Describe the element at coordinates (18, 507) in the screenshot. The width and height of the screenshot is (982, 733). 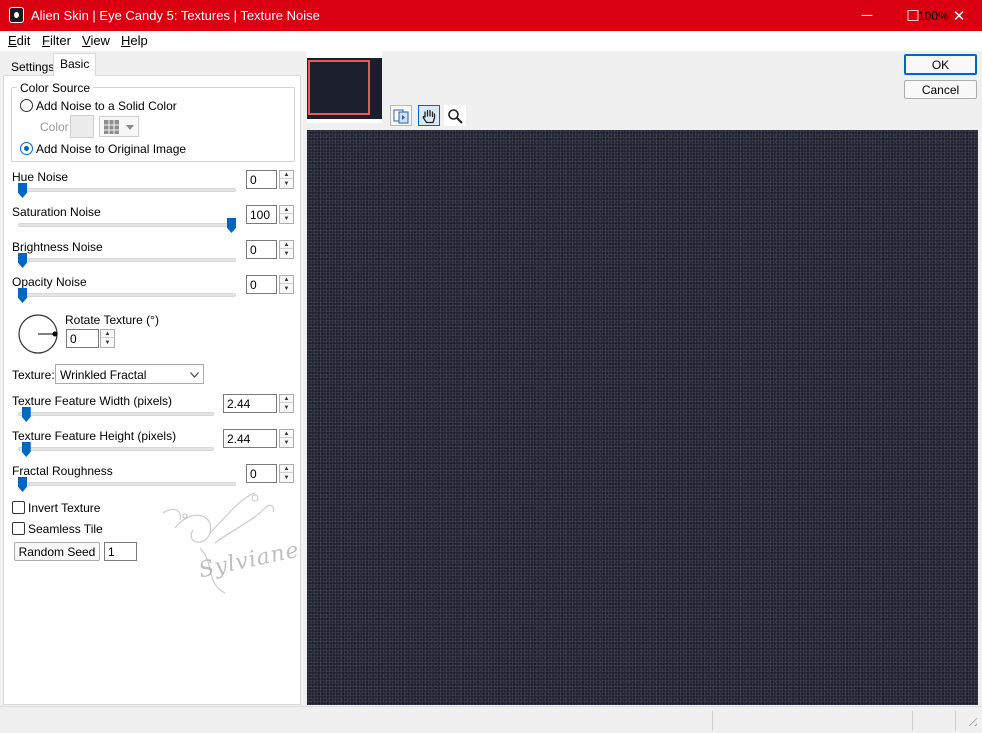
I see `invert-texture-checkbox` at that location.